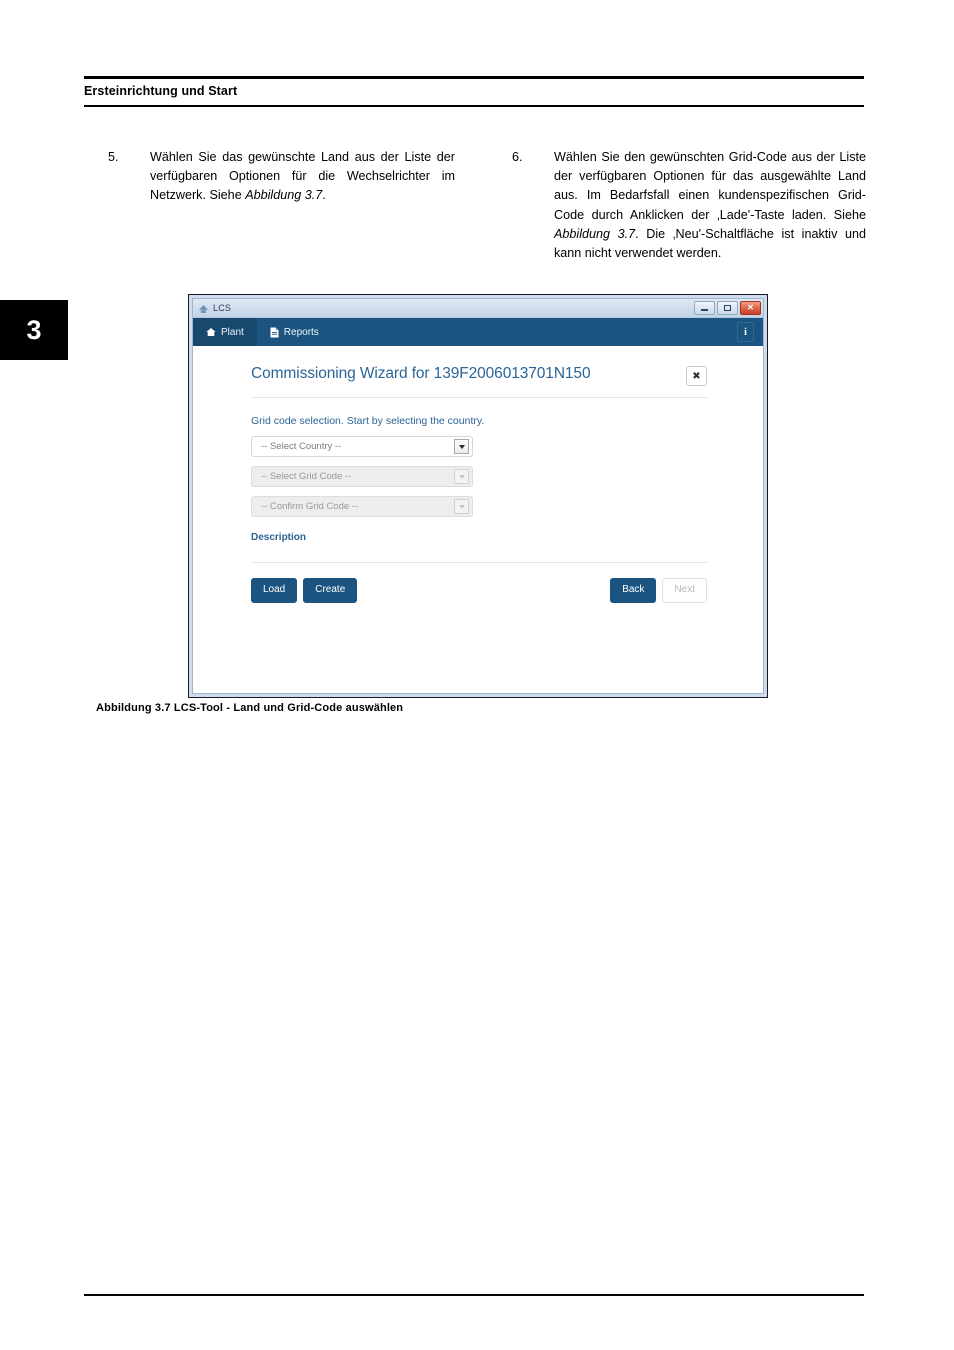  I want to click on step-number: 5., so click(113, 157).